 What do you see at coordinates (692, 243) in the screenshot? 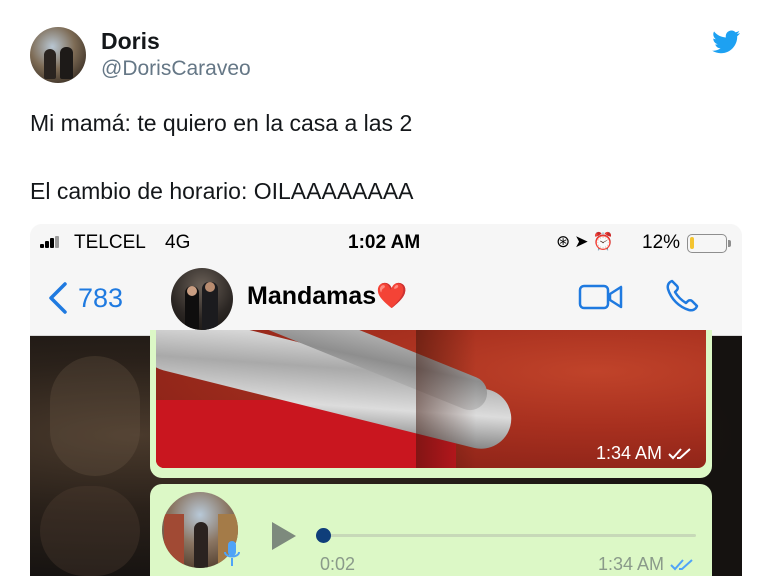
I see `battery-level` at bounding box center [692, 243].